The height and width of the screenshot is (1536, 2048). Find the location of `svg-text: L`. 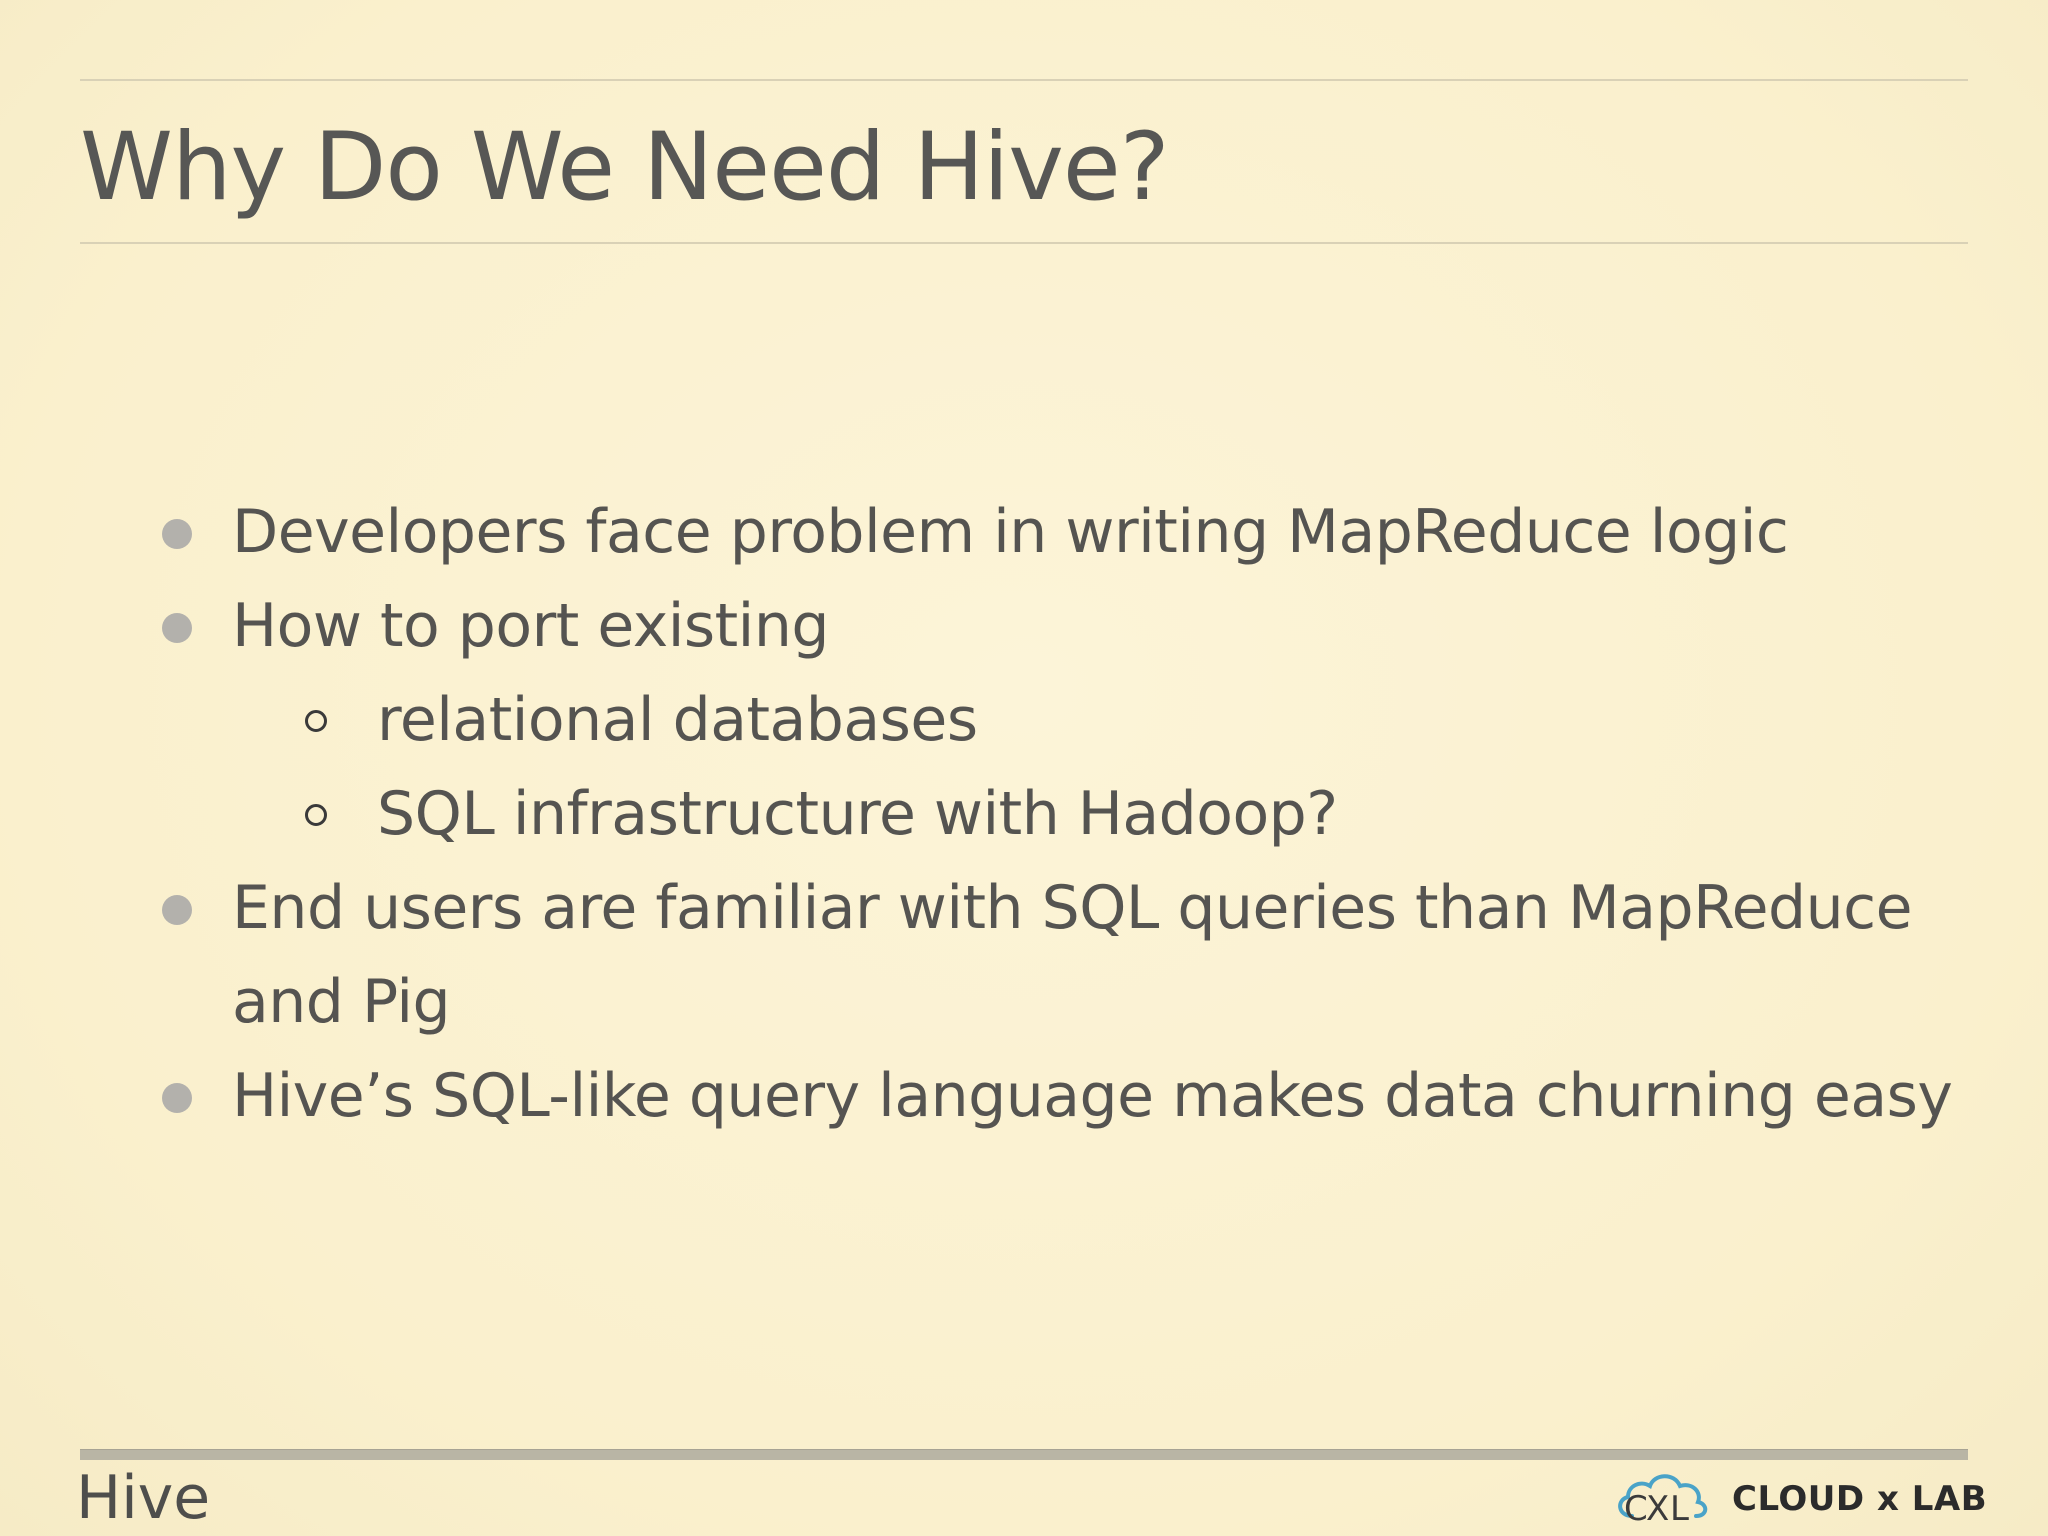

svg-text: L is located at coordinates (1679, 1508).